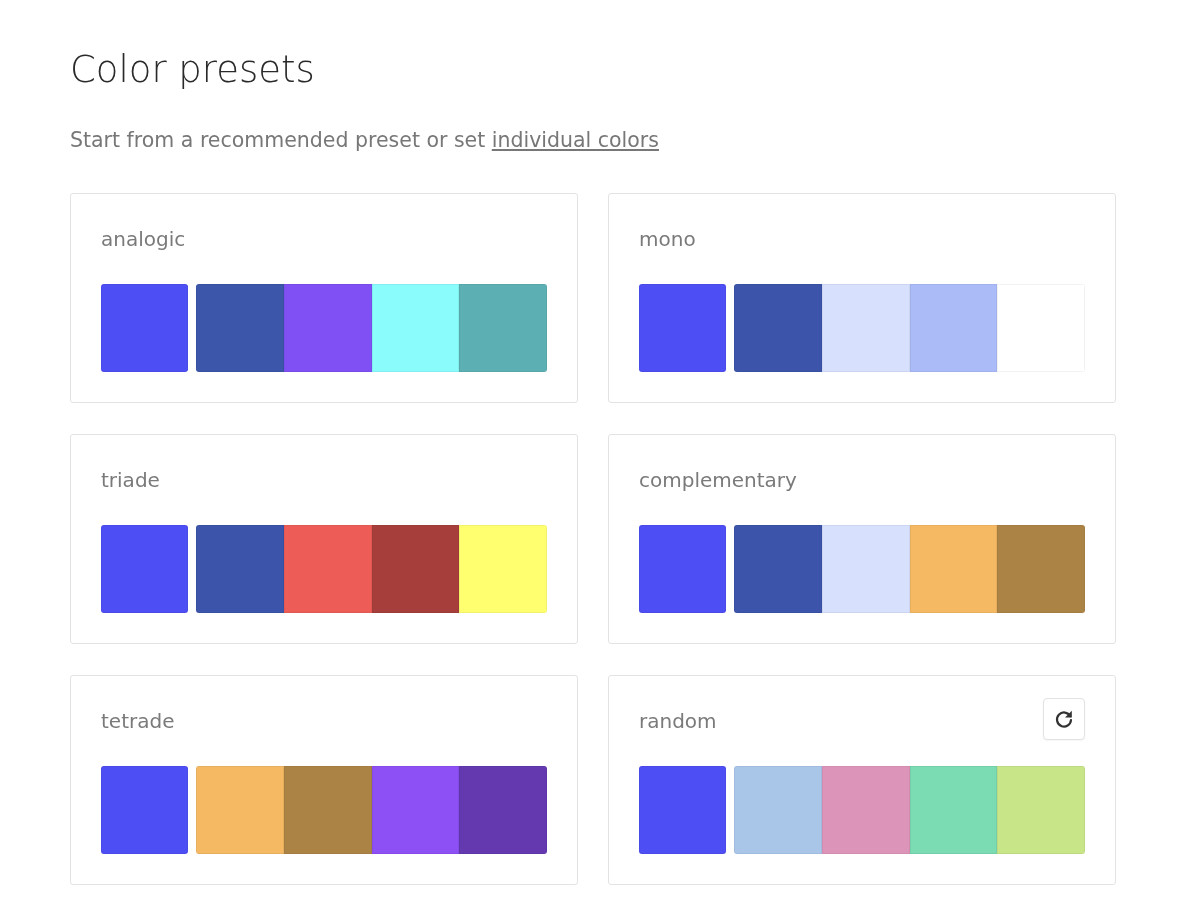  I want to click on individual-colors-link: individual colors, so click(575, 140).